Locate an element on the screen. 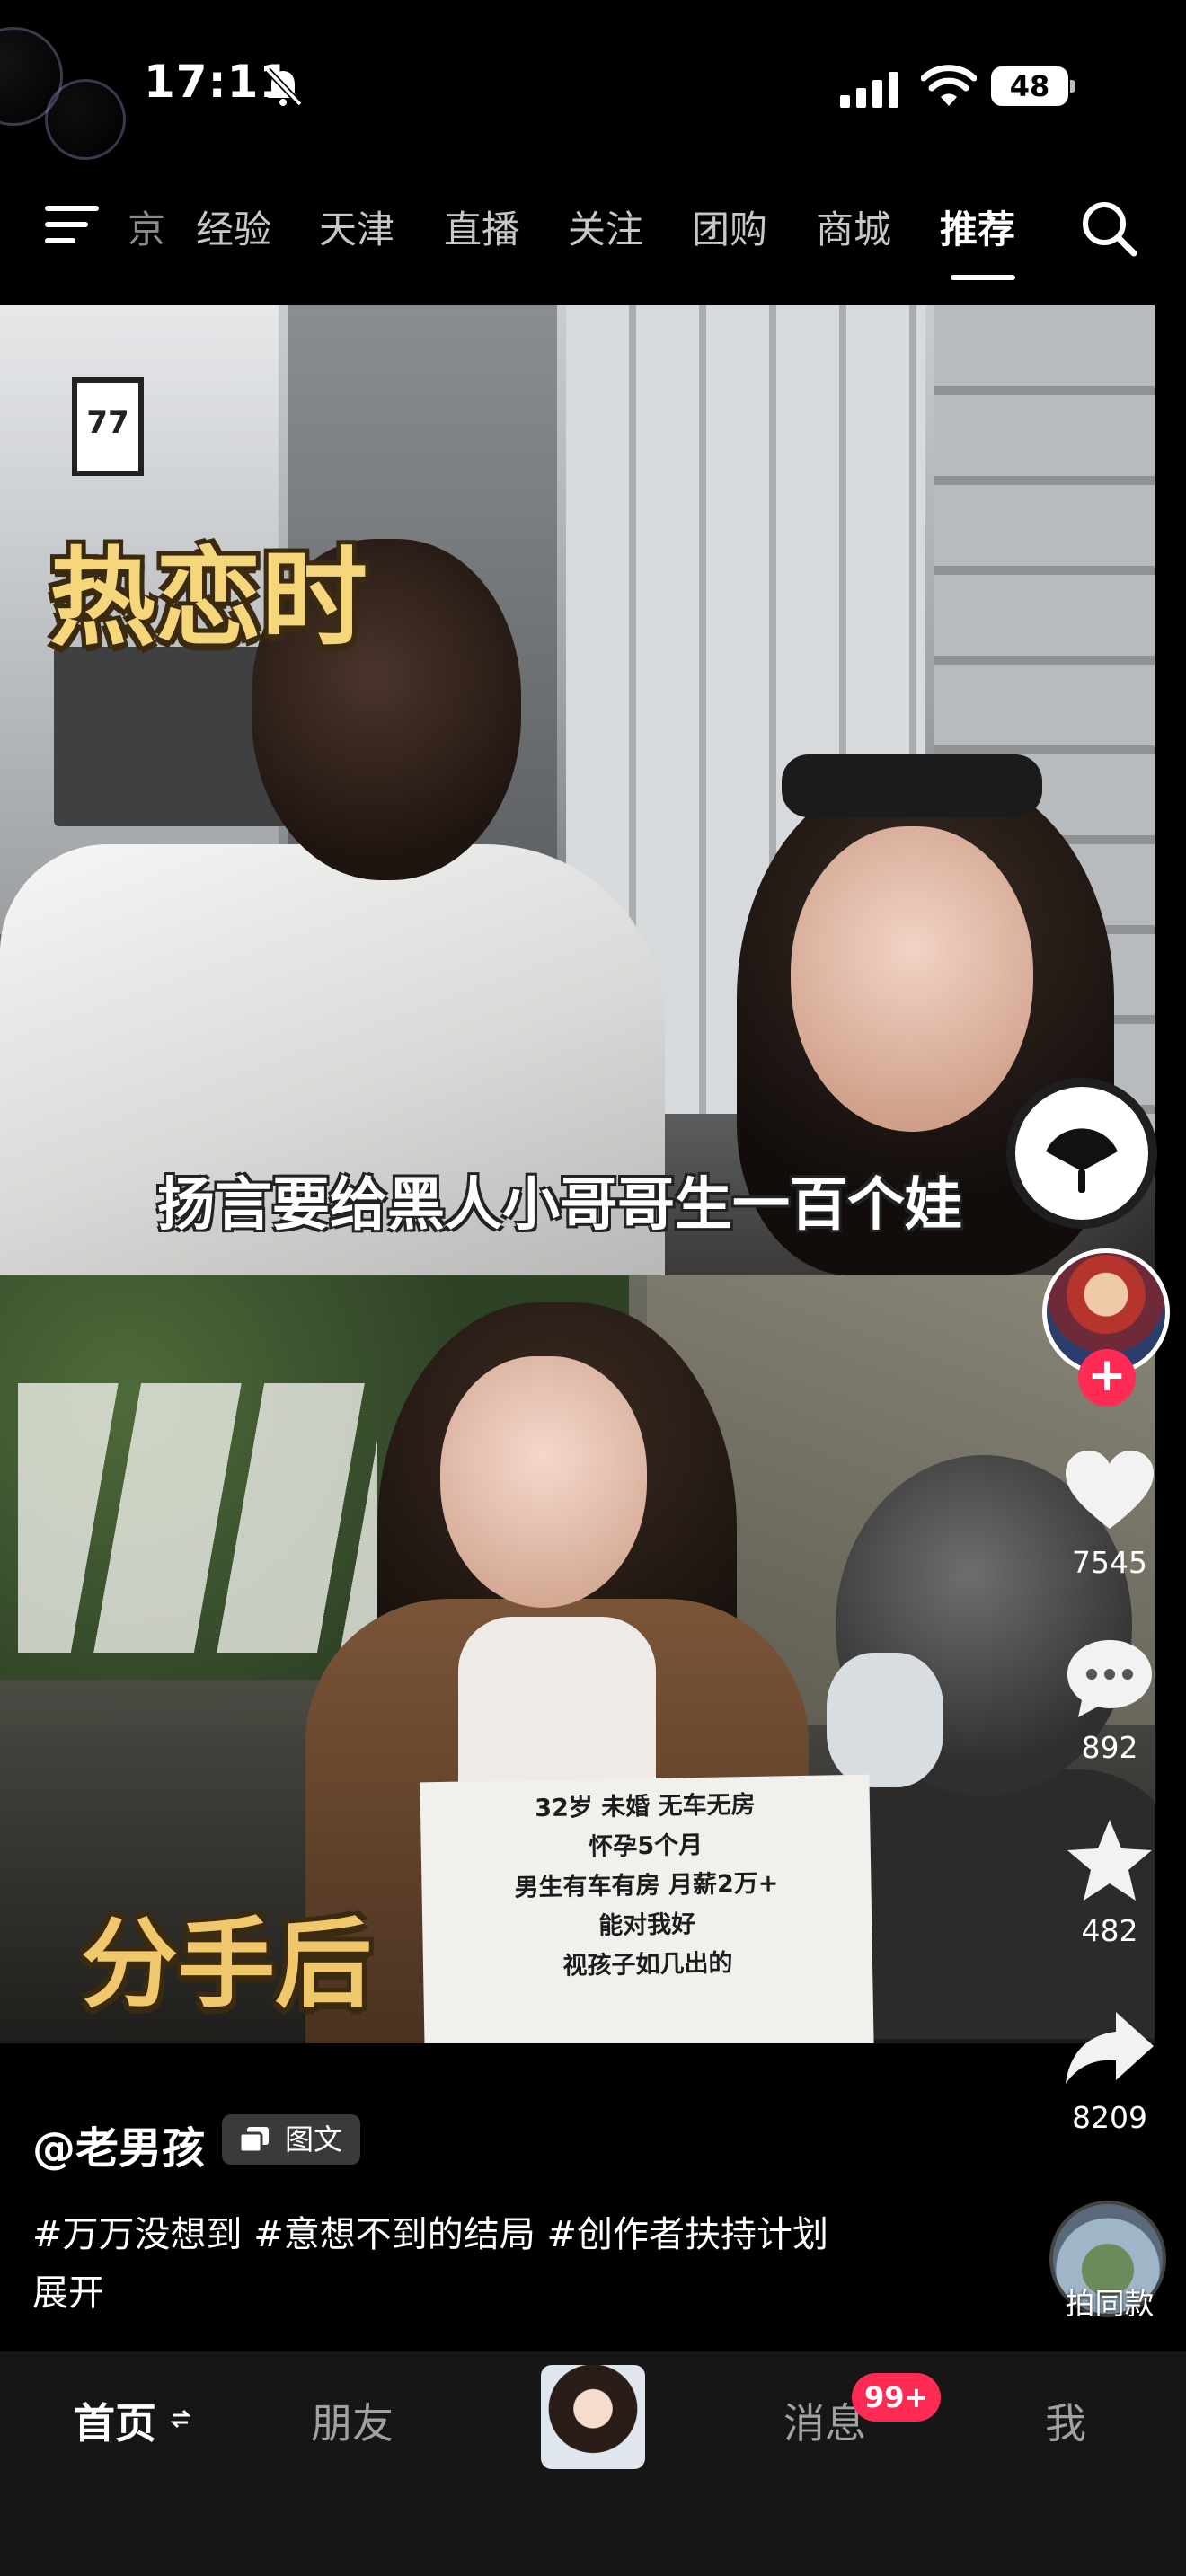  plus-icon: + is located at coordinates (1107, 1378).